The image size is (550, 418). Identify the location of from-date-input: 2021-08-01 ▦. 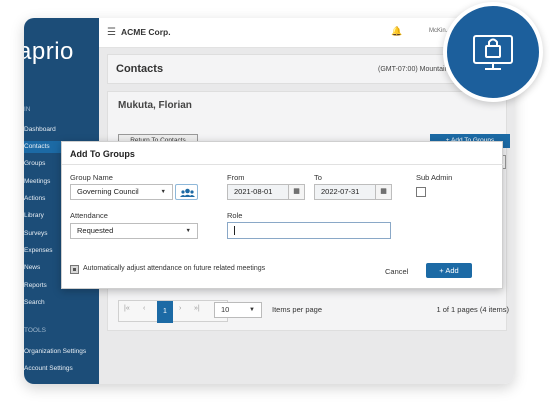
(266, 192).